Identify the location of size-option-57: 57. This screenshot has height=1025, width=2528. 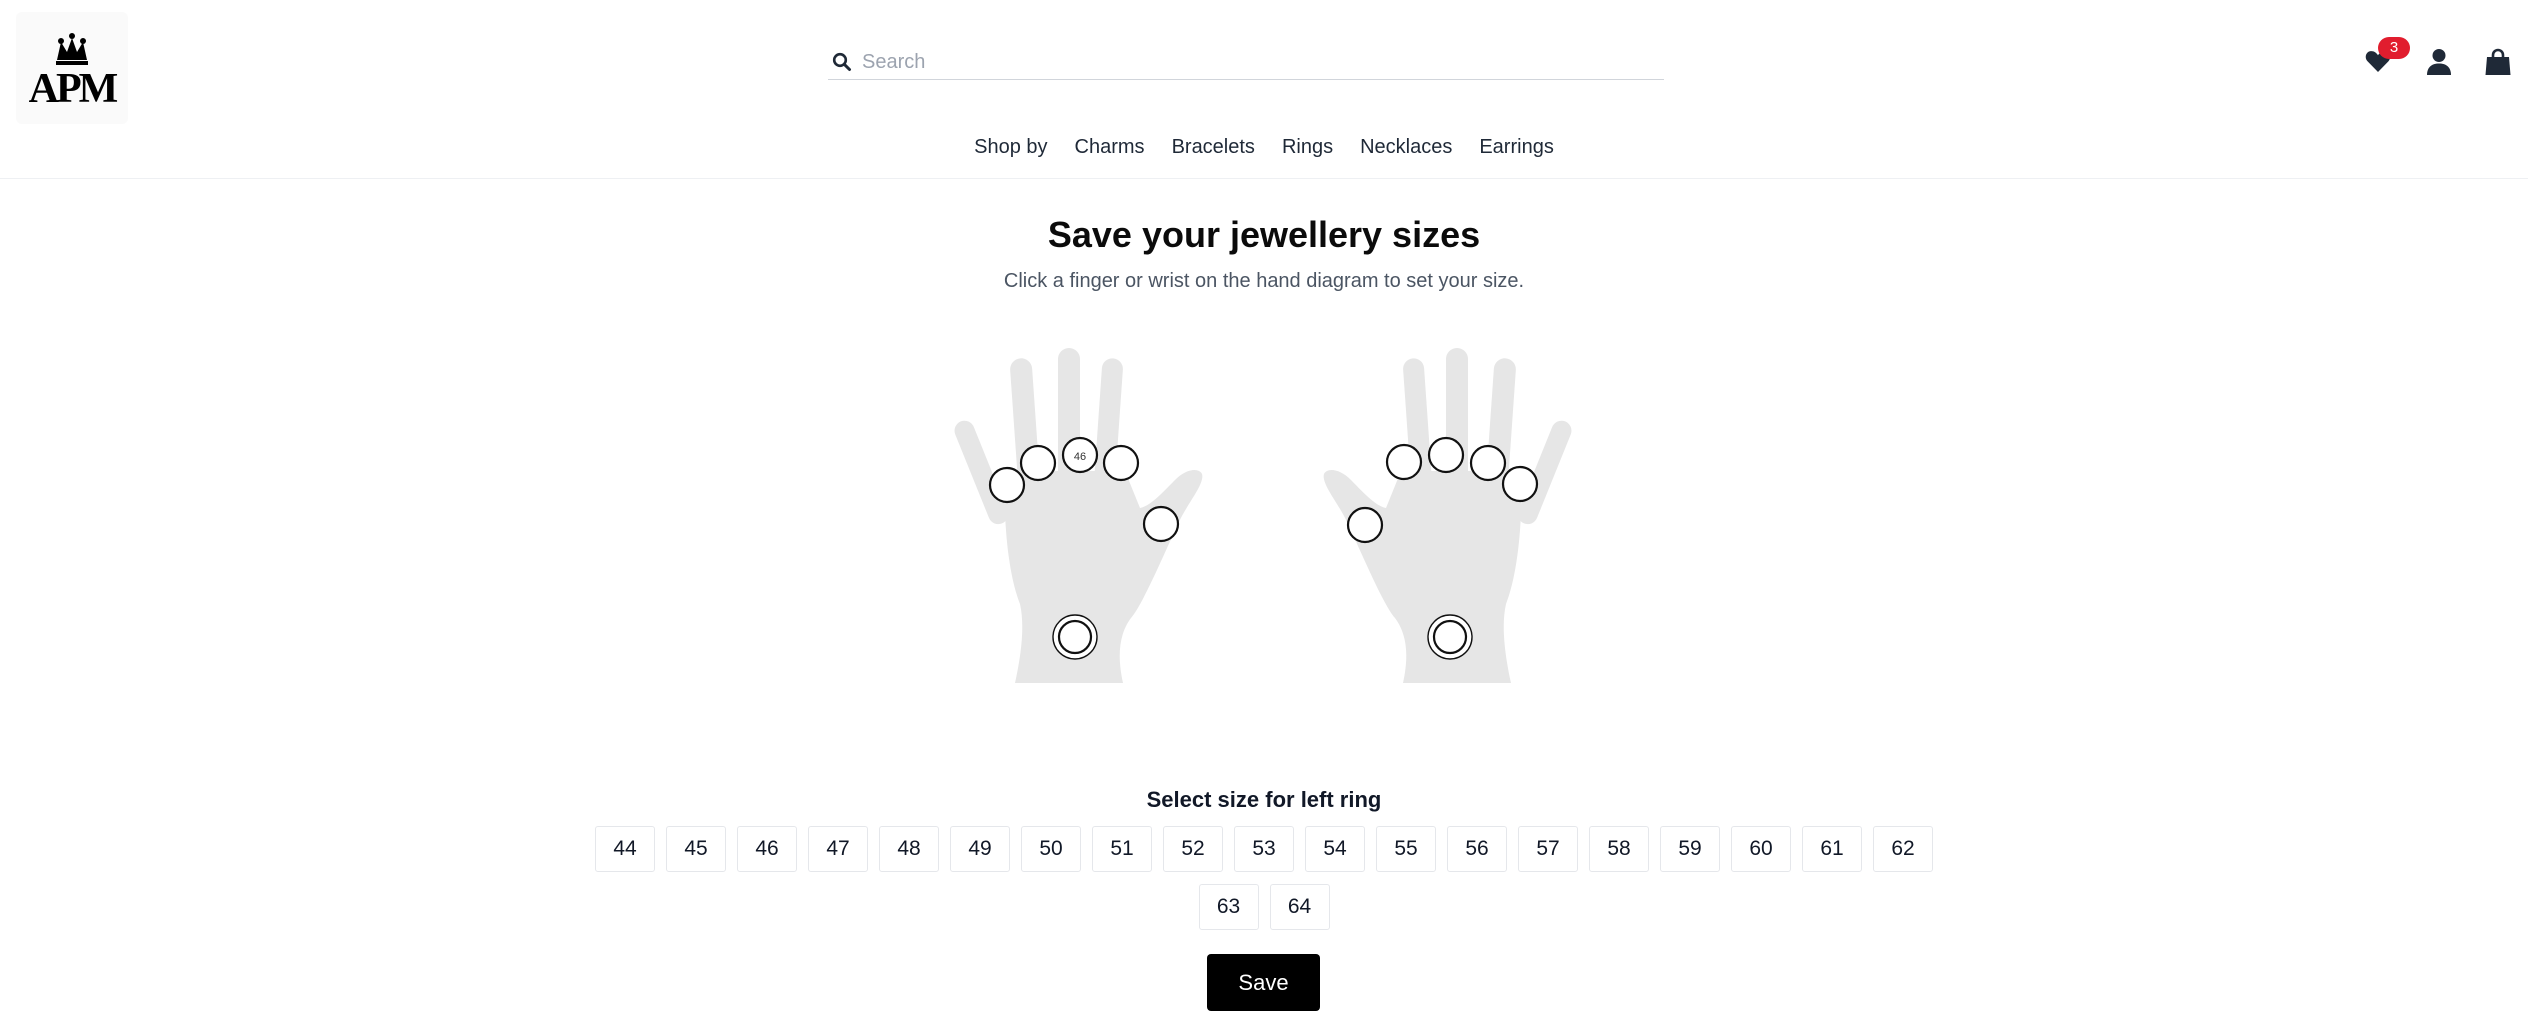
(1548, 849).